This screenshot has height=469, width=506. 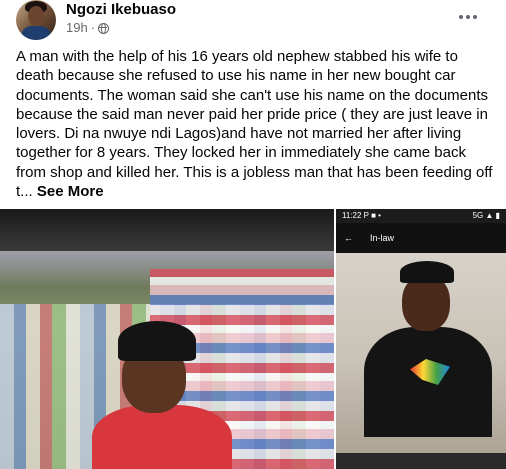 I want to click on see-more-link: See More, so click(x=70, y=191).